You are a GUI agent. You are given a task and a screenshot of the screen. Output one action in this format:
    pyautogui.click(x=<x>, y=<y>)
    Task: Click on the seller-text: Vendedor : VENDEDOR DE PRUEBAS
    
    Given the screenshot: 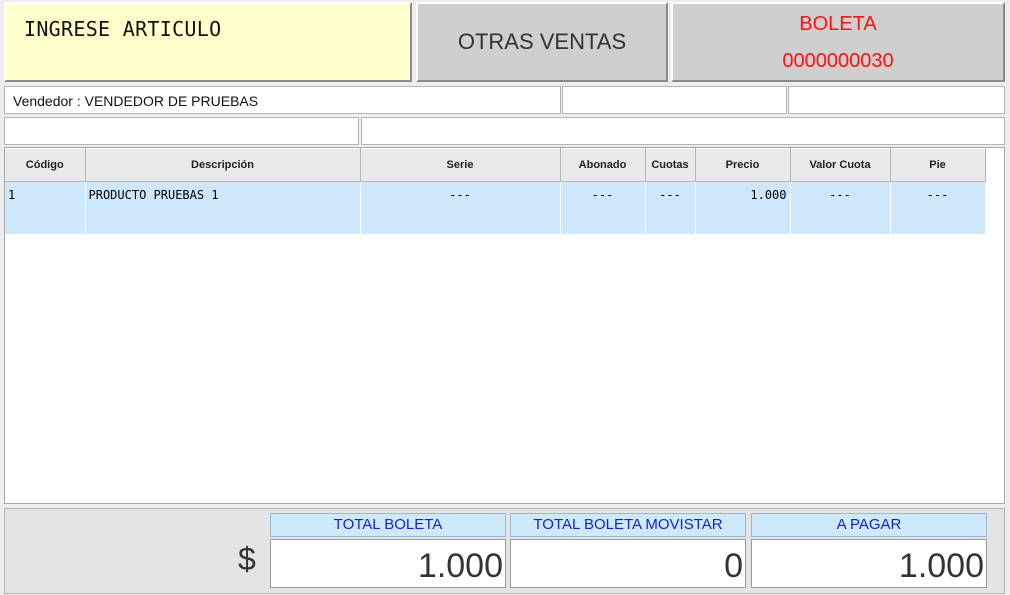 What is the action you would take?
    pyautogui.click(x=136, y=101)
    